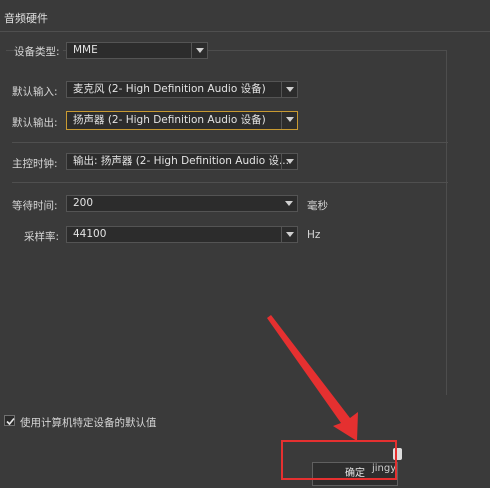 This screenshot has height=488, width=490. What do you see at coordinates (314, 235) in the screenshot?
I see `sample-rate-unit: Hz` at bounding box center [314, 235].